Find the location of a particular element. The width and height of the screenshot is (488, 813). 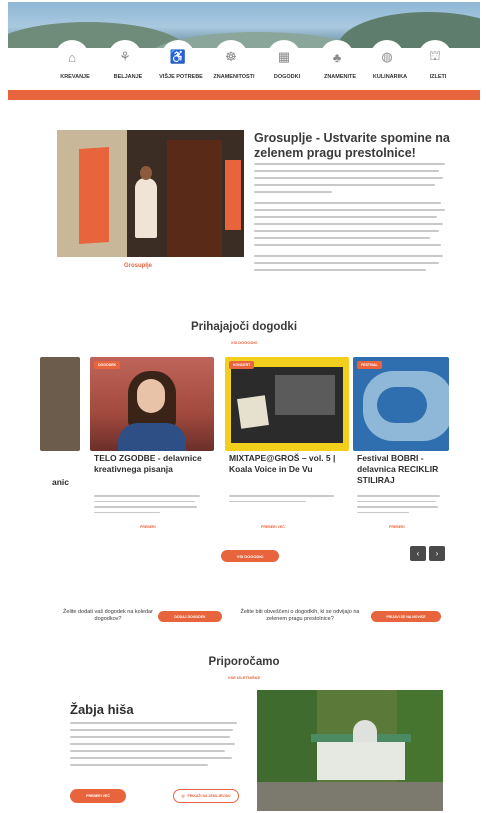

nav-item-beljanje: ⚘ BELJANJE is located at coordinates (128, 65).